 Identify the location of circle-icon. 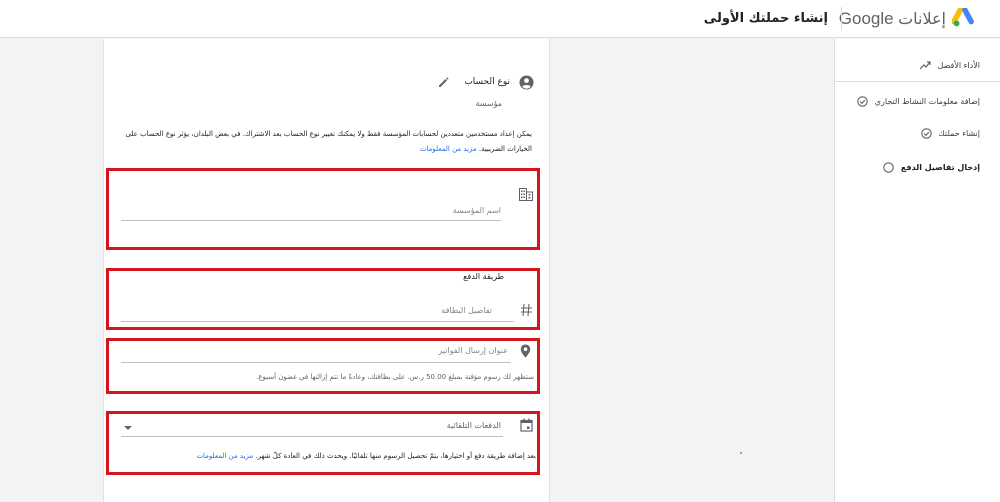
(889, 167).